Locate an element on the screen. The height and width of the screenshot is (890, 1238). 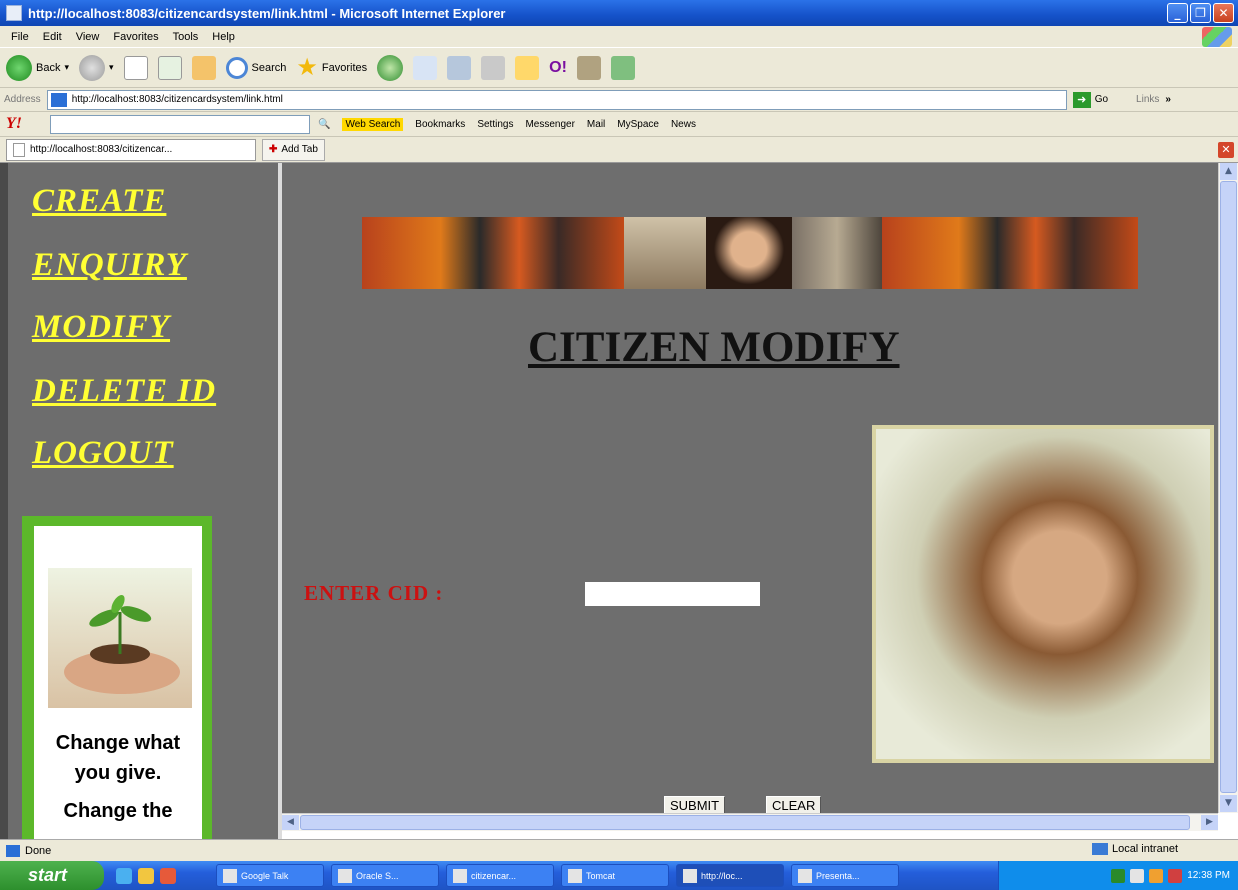
start-label: start is located at coordinates (48, 875).